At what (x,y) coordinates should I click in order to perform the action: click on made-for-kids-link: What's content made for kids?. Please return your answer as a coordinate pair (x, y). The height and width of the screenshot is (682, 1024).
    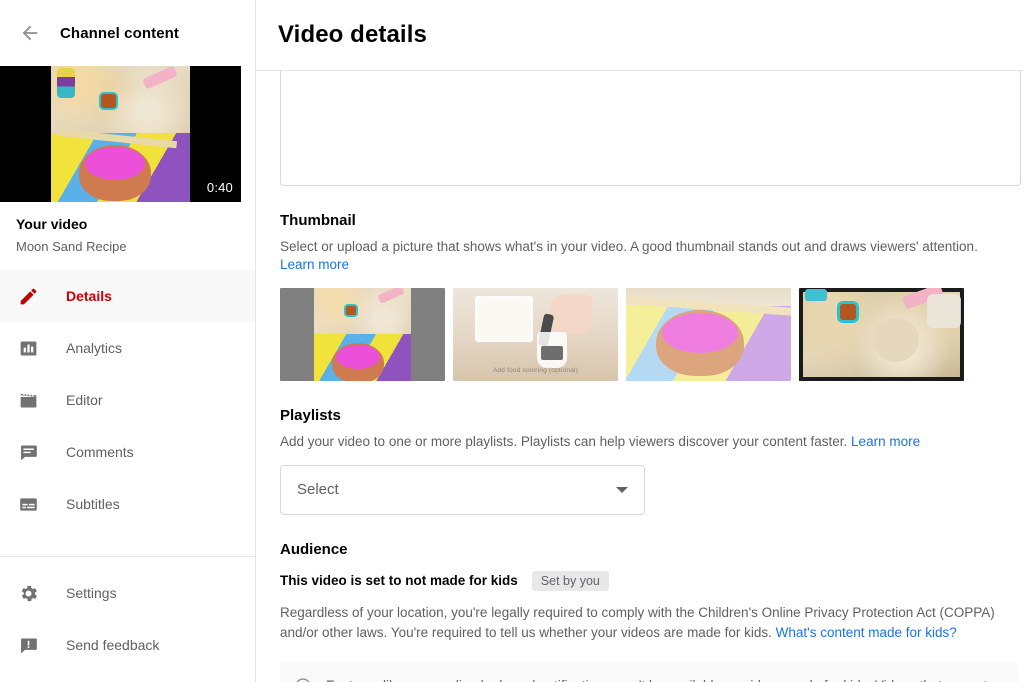
    Looking at the image, I should click on (866, 632).